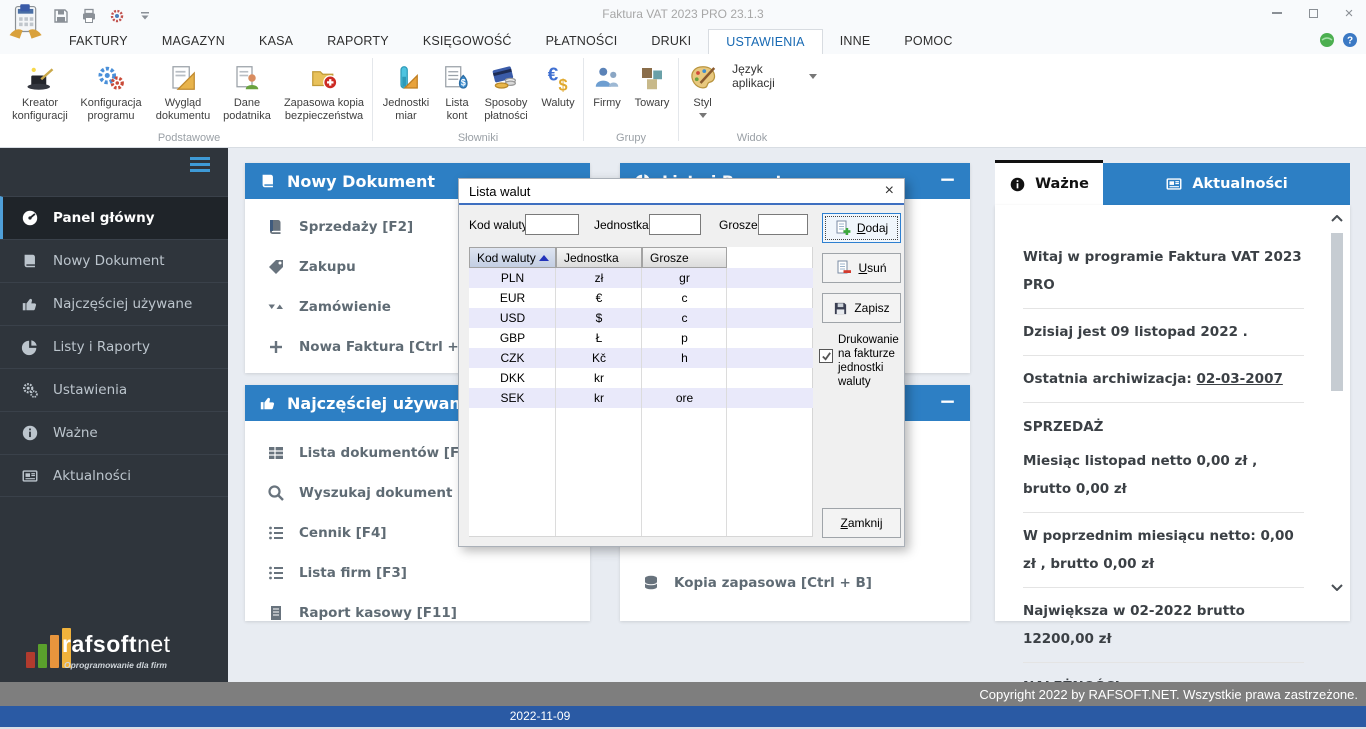  Describe the element at coordinates (1327, 40) in the screenshot. I see `online-status-icon` at that location.